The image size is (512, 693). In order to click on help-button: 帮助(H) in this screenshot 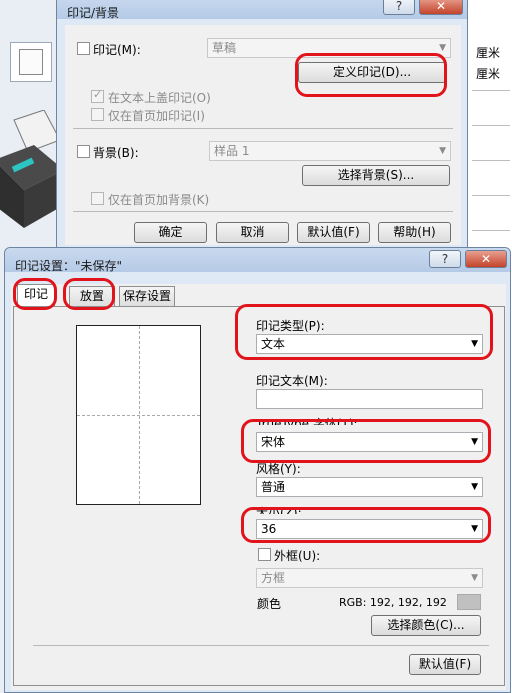, I will do `click(414, 232)`.